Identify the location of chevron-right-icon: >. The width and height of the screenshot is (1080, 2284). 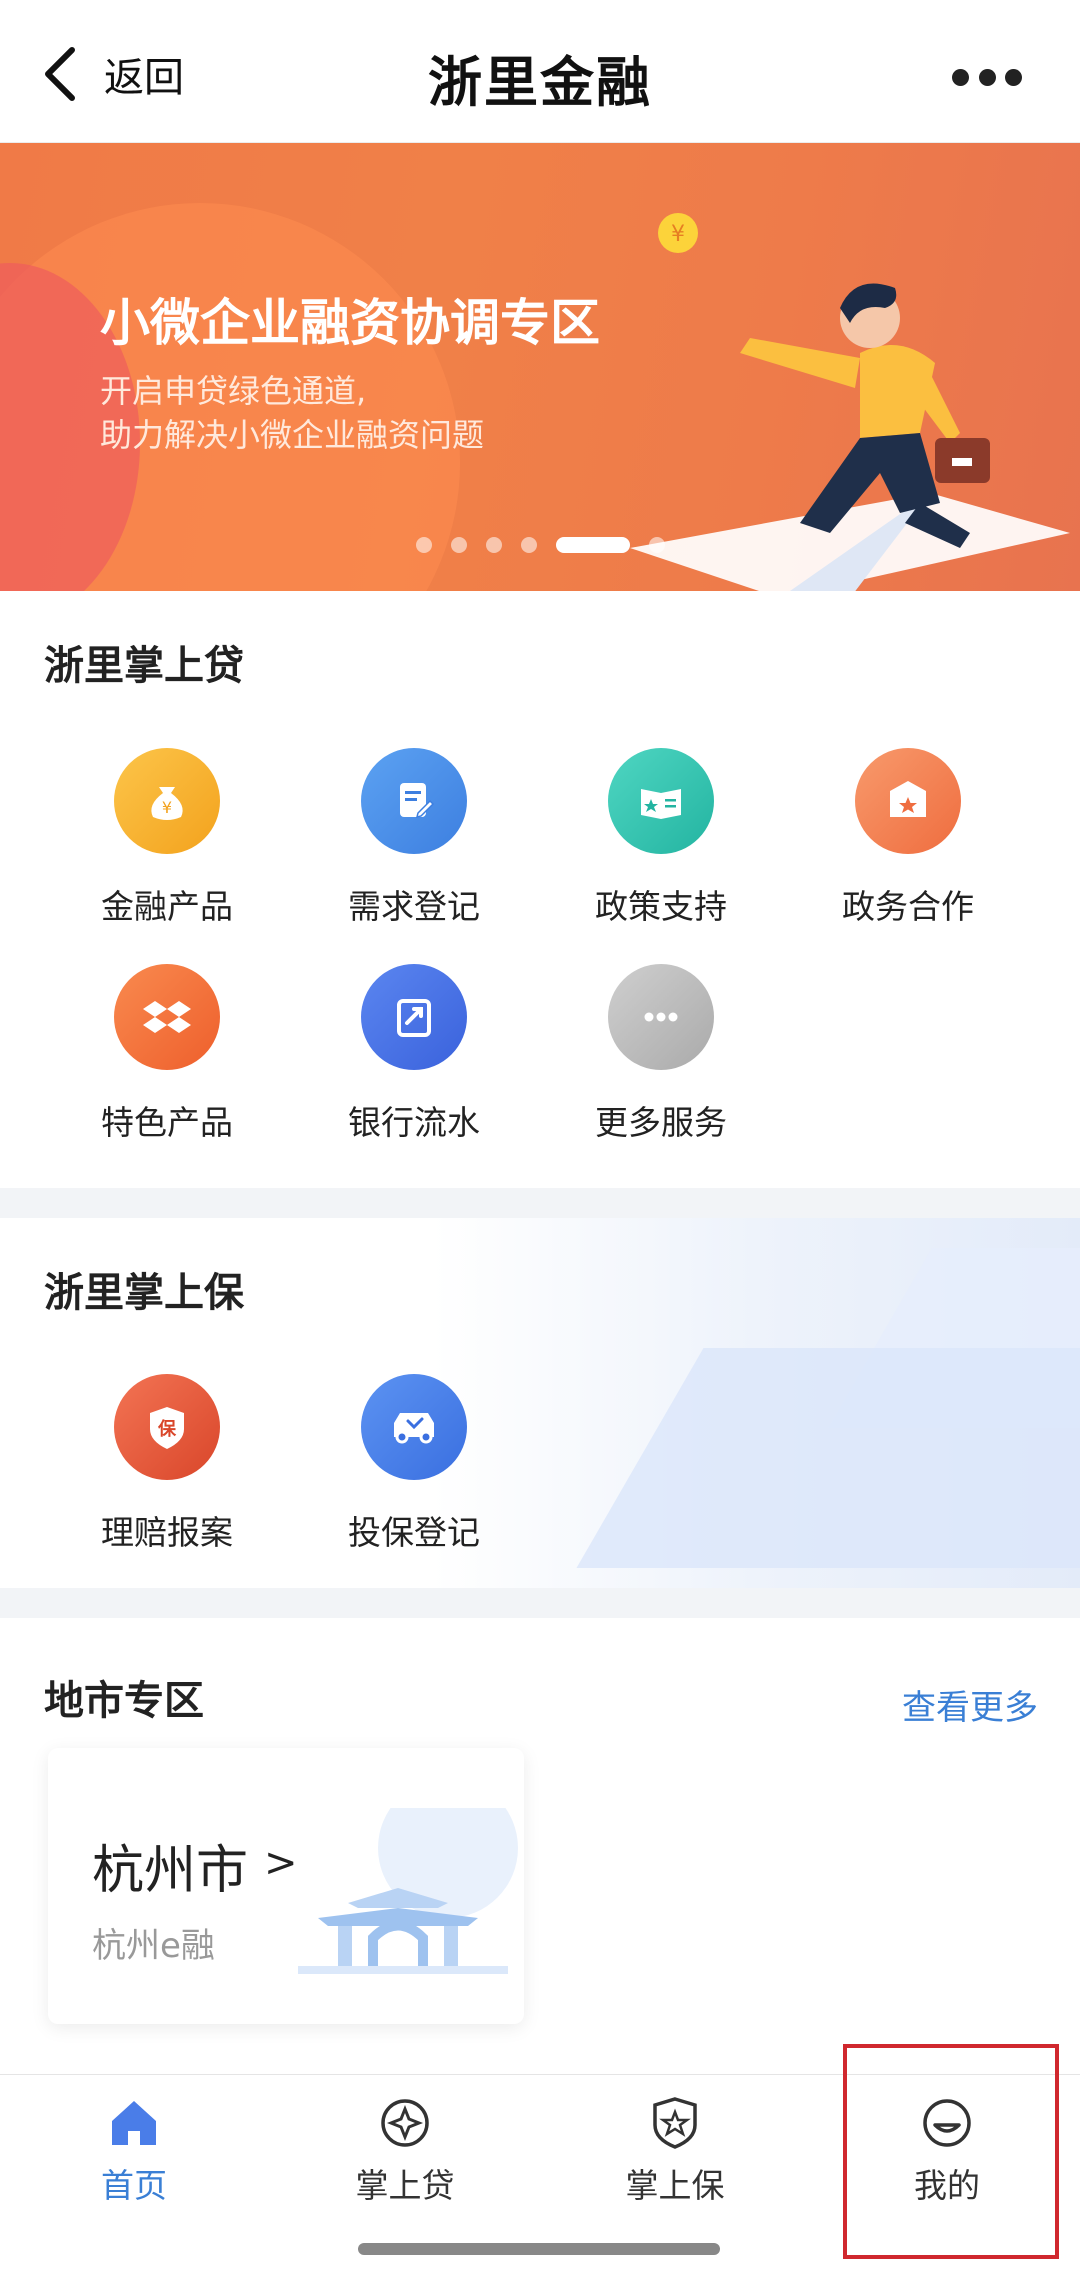
(281, 1863).